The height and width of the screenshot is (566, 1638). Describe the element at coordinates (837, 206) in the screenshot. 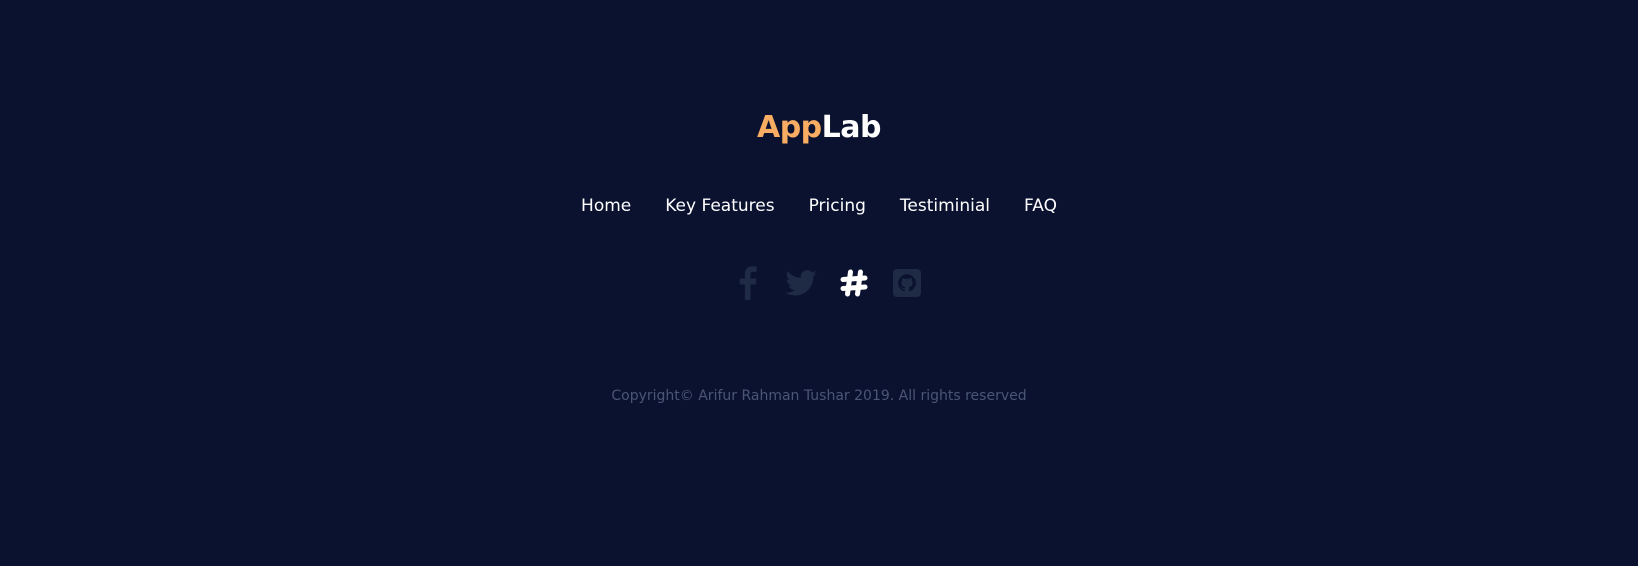

I see `nav-link-pricing: Pricing` at that location.